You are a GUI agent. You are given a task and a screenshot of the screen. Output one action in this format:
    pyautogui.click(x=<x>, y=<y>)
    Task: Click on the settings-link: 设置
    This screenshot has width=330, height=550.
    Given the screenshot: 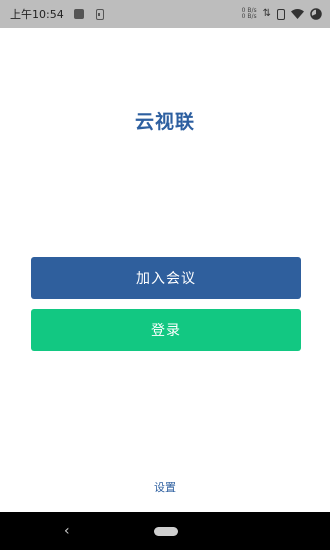 What is the action you would take?
    pyautogui.click(x=165, y=487)
    